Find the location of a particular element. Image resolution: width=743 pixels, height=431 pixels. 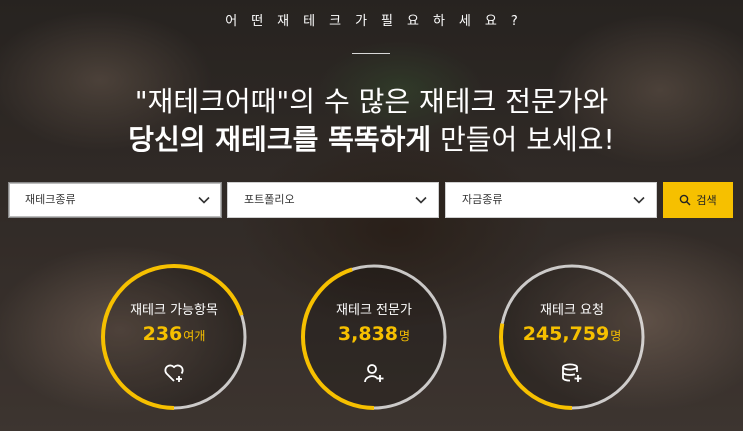

tagline-divider is located at coordinates (371, 53).